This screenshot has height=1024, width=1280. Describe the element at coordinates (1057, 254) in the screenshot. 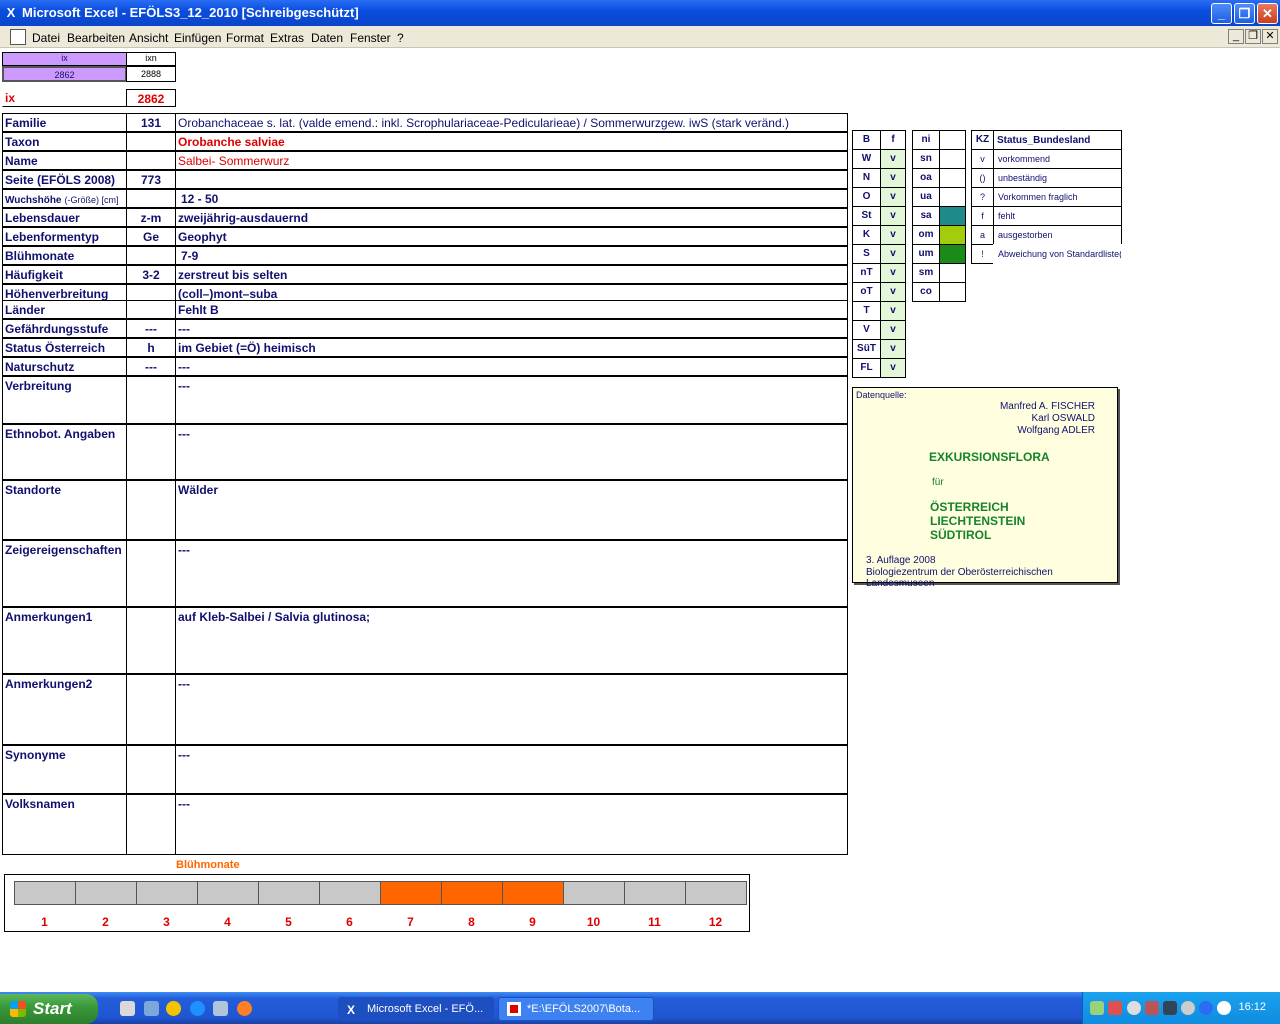

I see `kz-description: Abweichung von Standardliste(?)` at that location.